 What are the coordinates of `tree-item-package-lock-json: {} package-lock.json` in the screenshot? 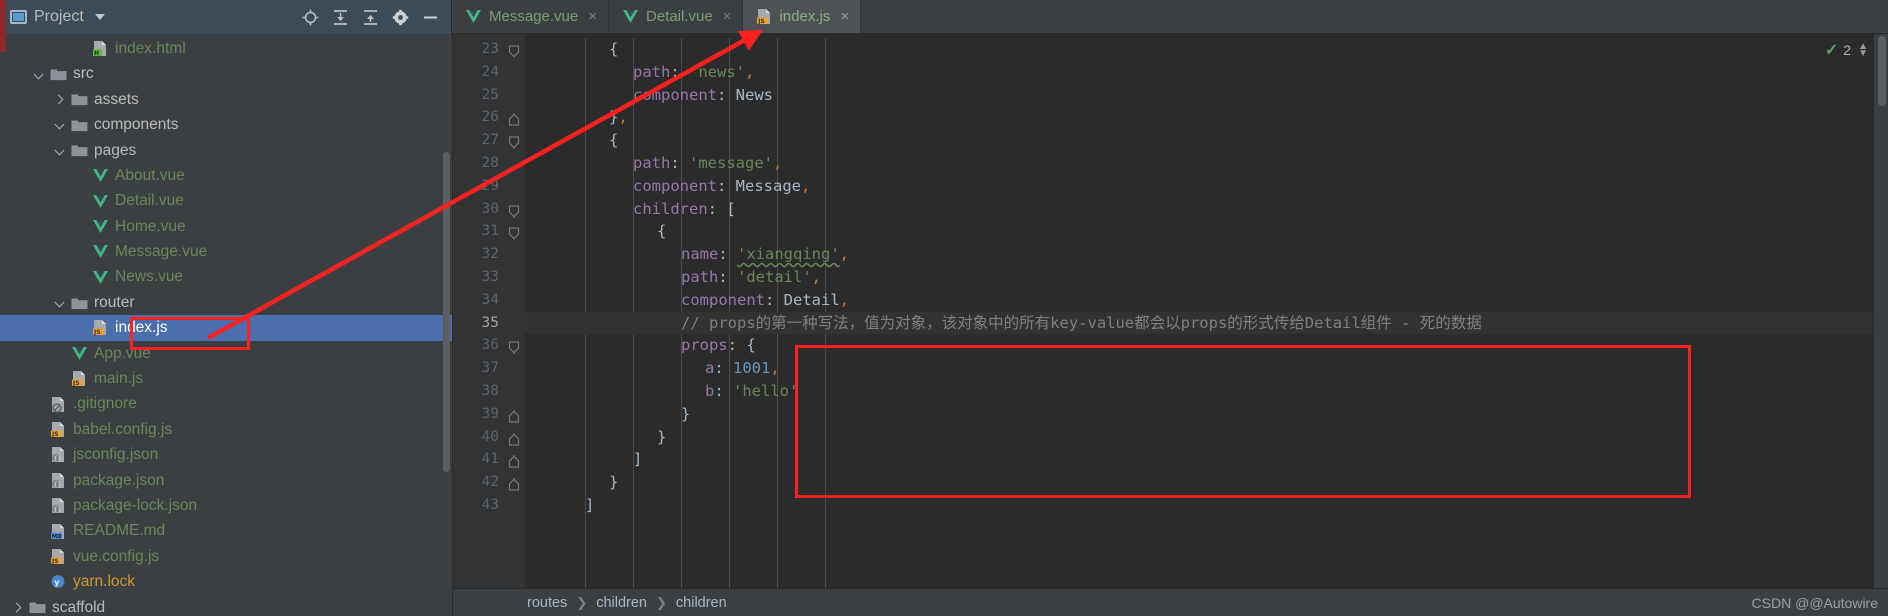 It's located at (226, 505).